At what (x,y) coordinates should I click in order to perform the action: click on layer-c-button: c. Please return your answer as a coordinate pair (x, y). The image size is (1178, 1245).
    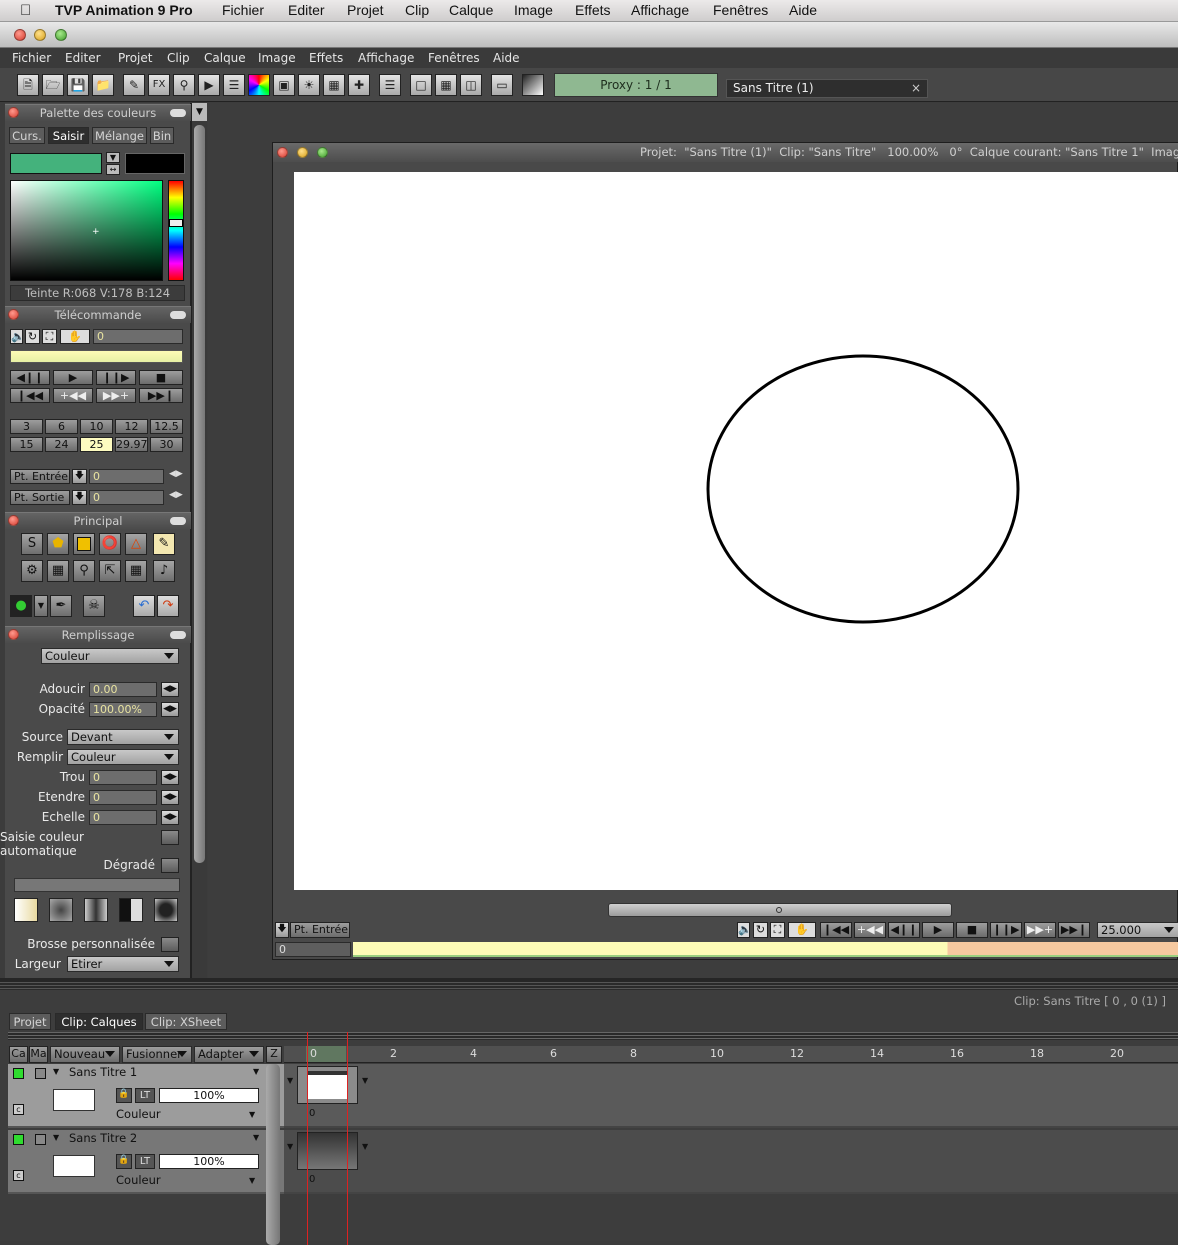
    Looking at the image, I should click on (18, 1109).